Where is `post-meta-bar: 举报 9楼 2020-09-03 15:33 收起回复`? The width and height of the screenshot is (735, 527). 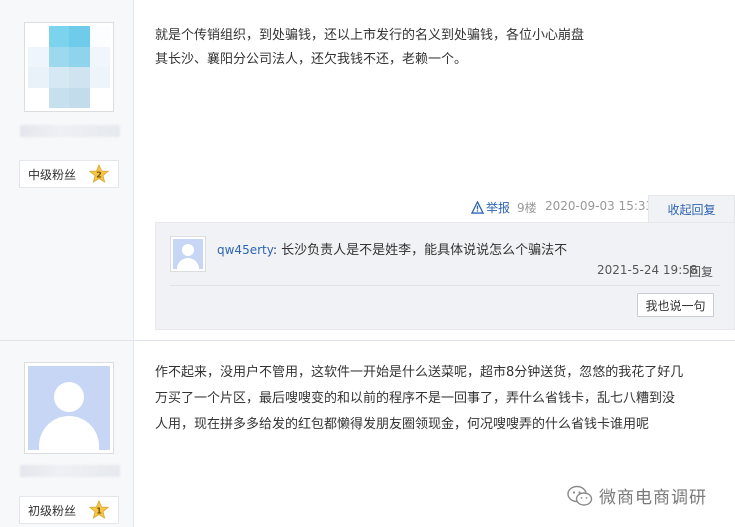 post-meta-bar: 举报 9楼 2020-09-03 15:33 收起回复 is located at coordinates (367, 209).